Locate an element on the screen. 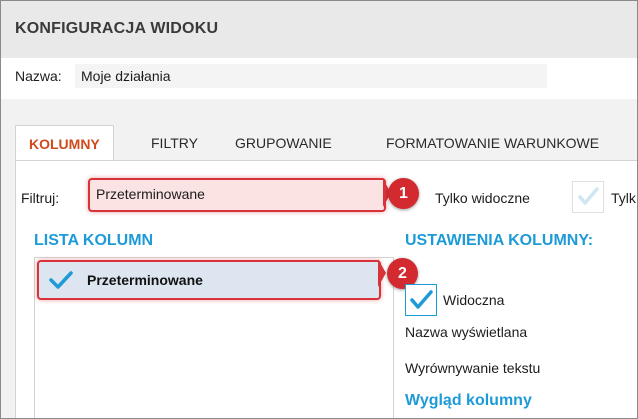 The image size is (638, 419). name-label: Nazwa: is located at coordinates (38, 76).